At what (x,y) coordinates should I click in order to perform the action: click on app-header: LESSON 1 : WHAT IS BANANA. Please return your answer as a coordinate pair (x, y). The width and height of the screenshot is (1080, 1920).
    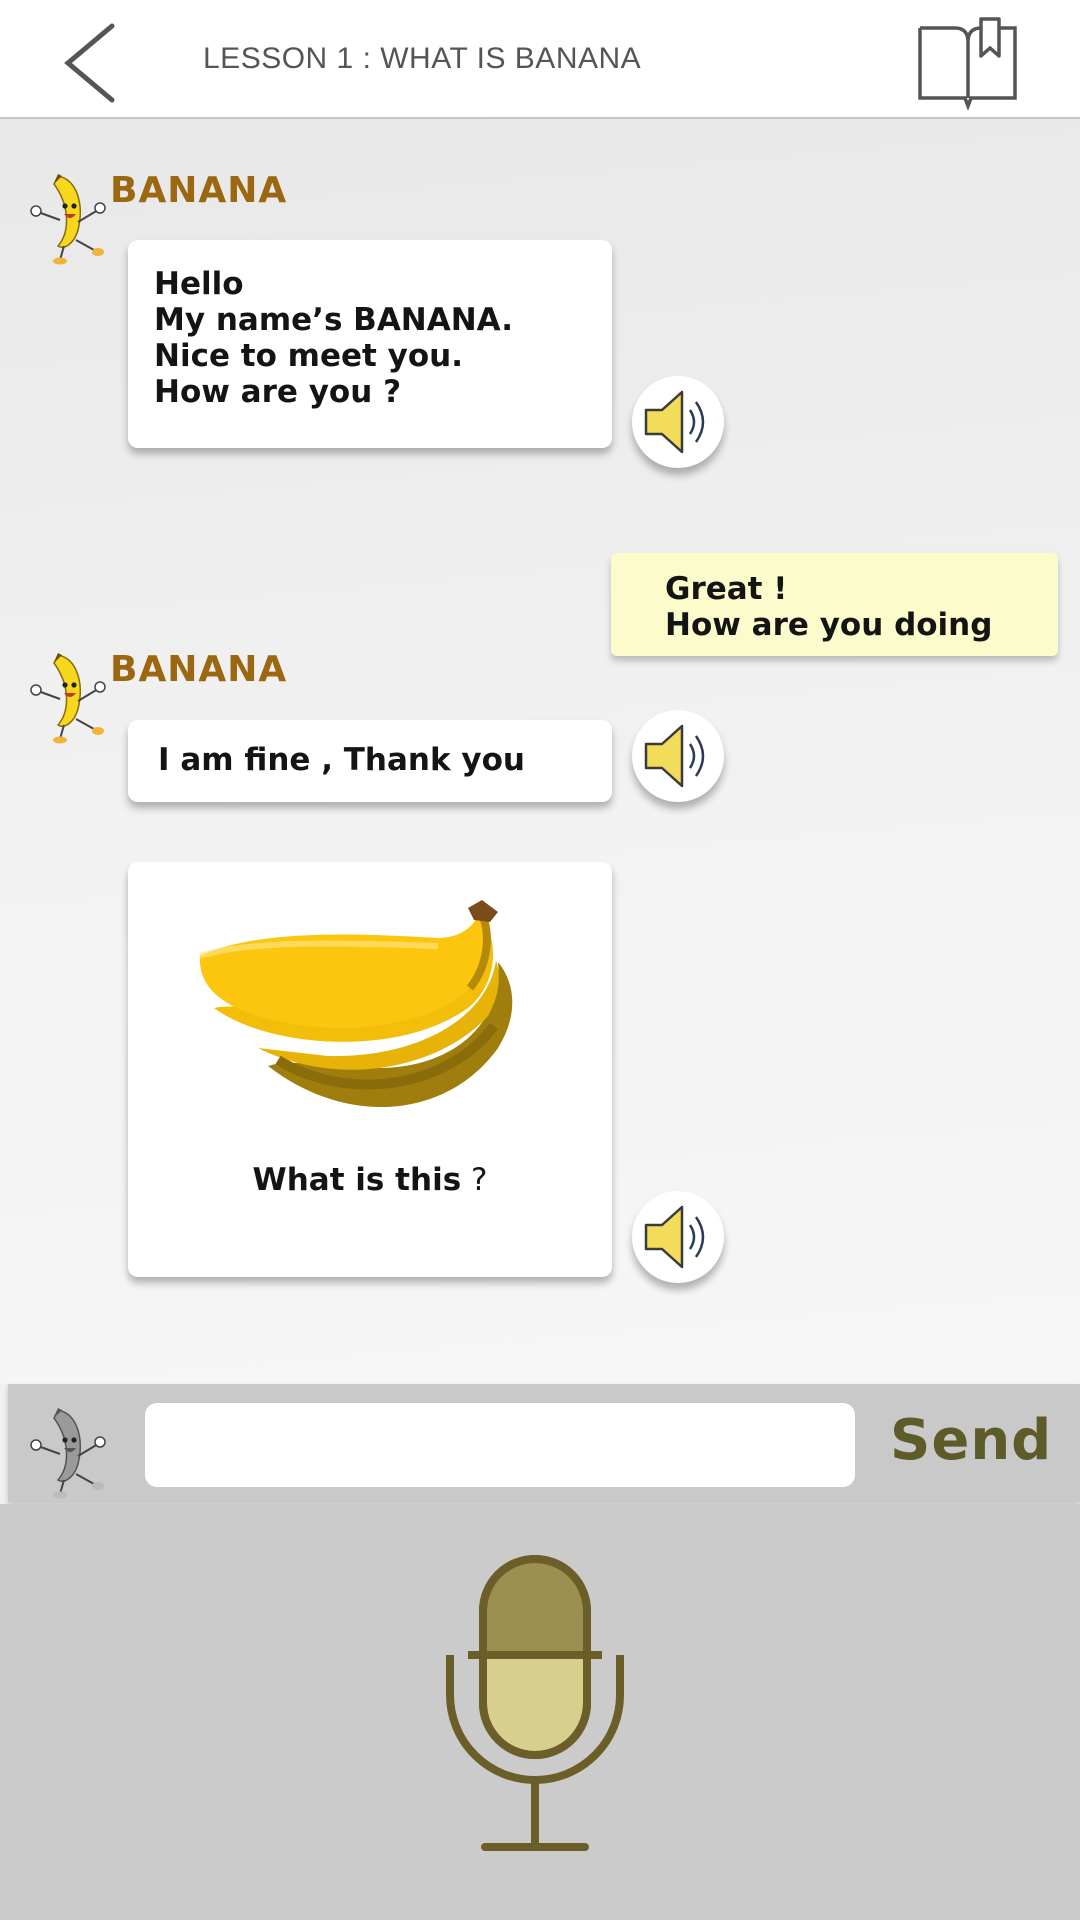
    Looking at the image, I should click on (540, 59).